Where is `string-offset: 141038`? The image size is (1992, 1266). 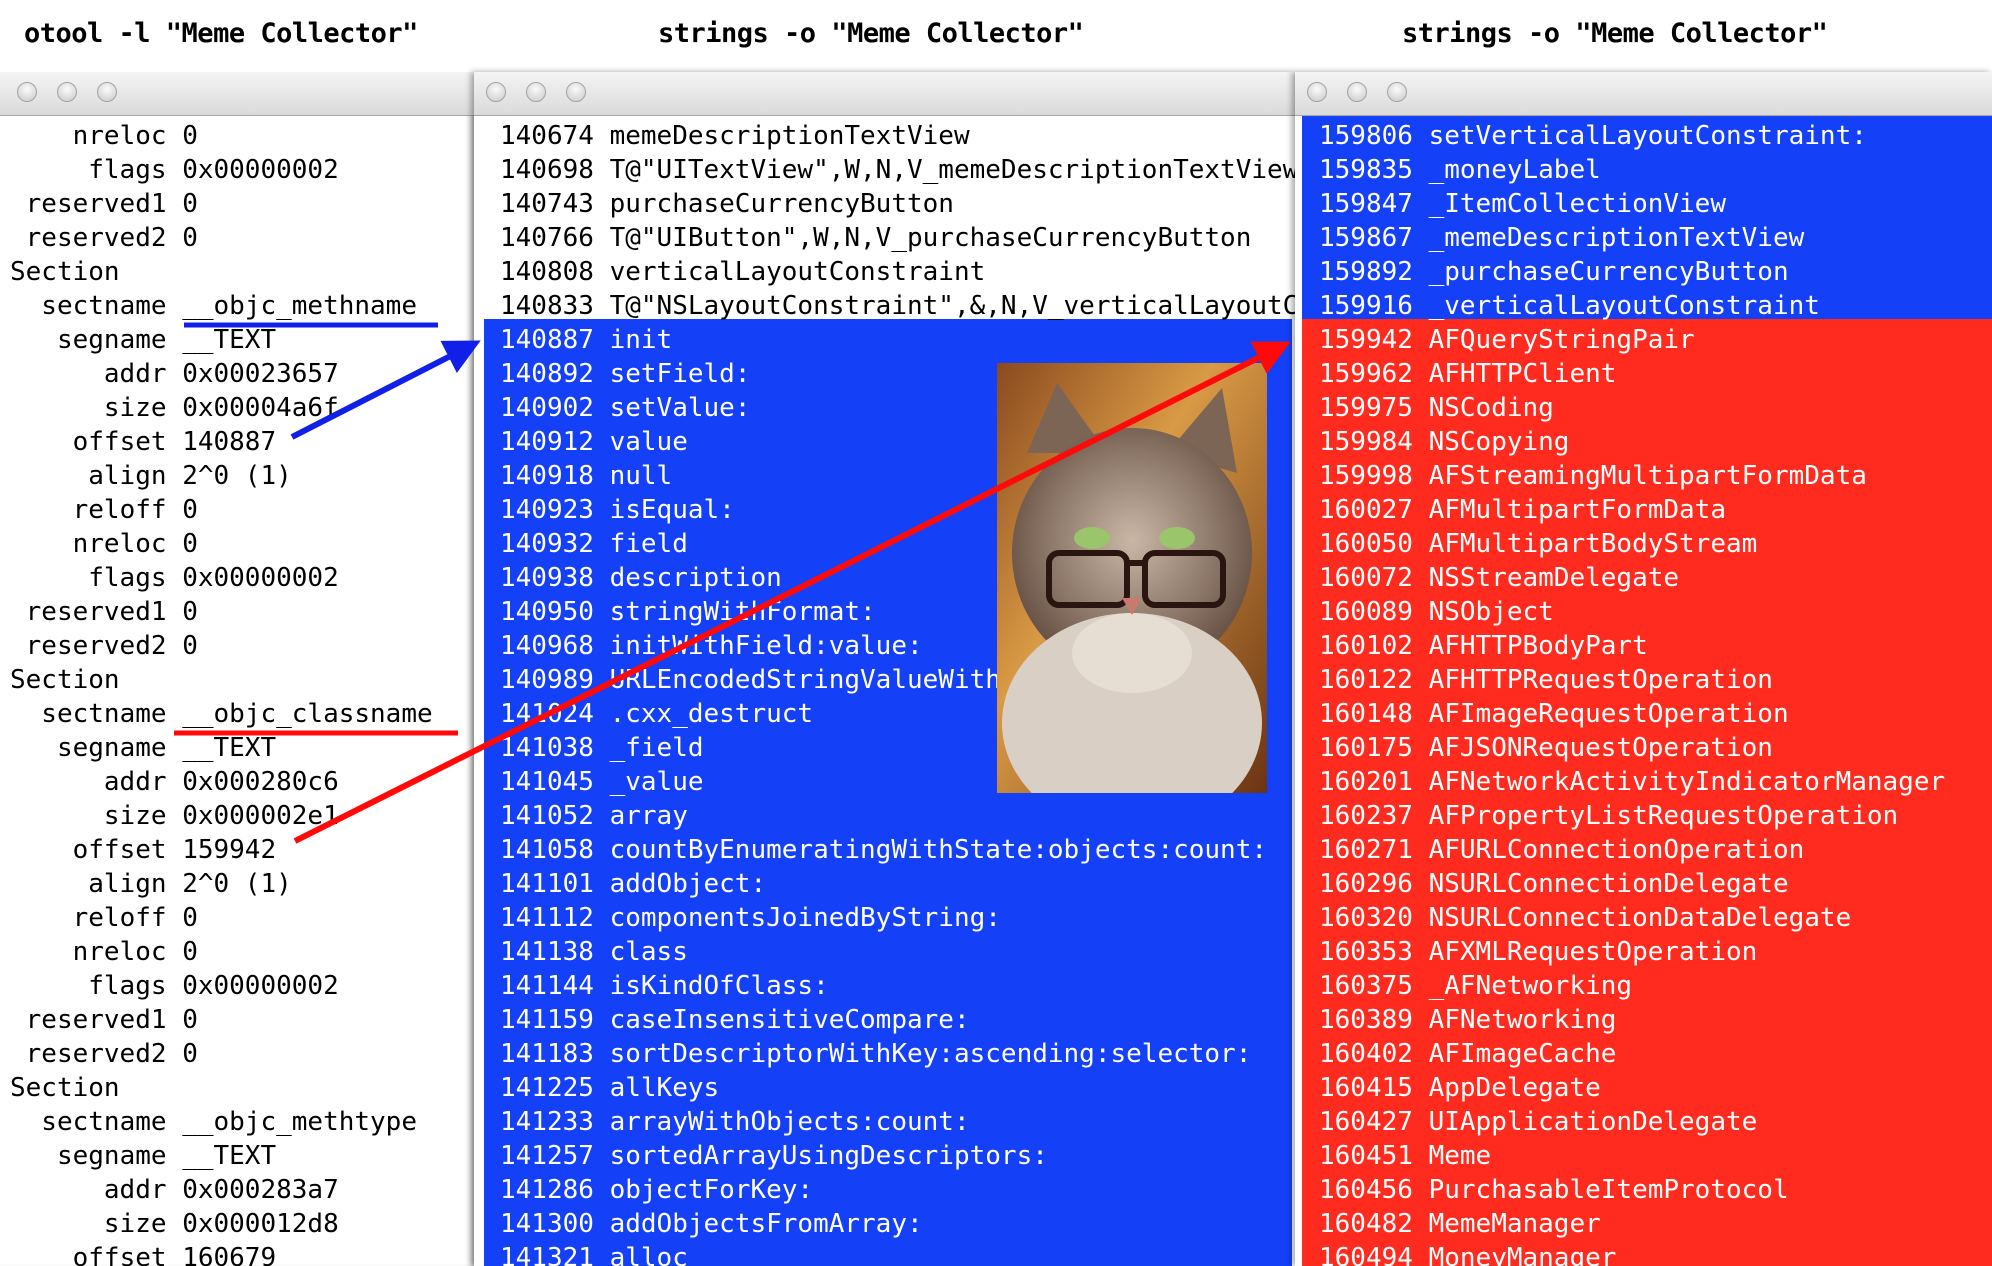
string-offset: 141038 is located at coordinates (547, 748).